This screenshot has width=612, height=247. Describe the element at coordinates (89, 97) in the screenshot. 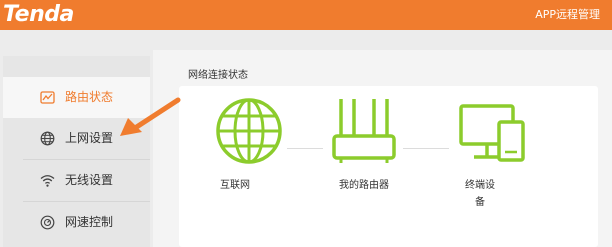

I see `sidebar-item-label: 路由状态` at that location.